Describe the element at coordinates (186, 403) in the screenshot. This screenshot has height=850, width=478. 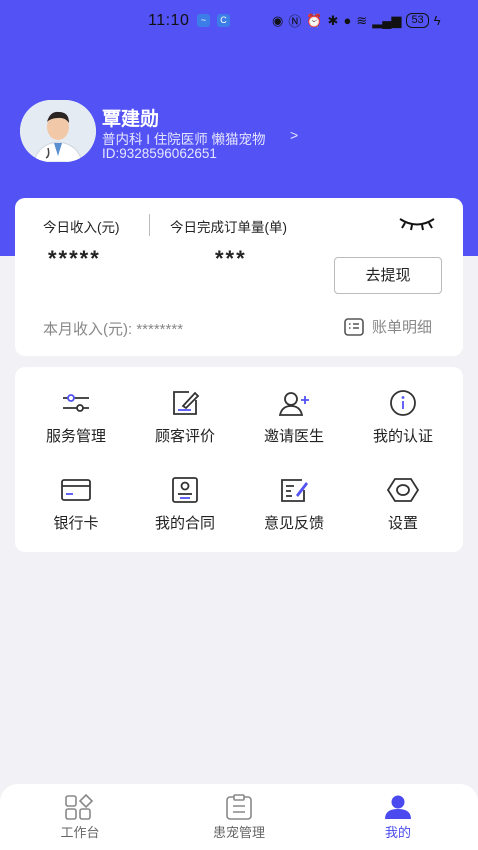
I see `edit-note-icon` at that location.